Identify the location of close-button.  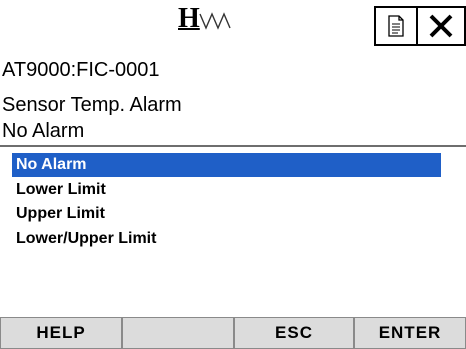
(441, 26).